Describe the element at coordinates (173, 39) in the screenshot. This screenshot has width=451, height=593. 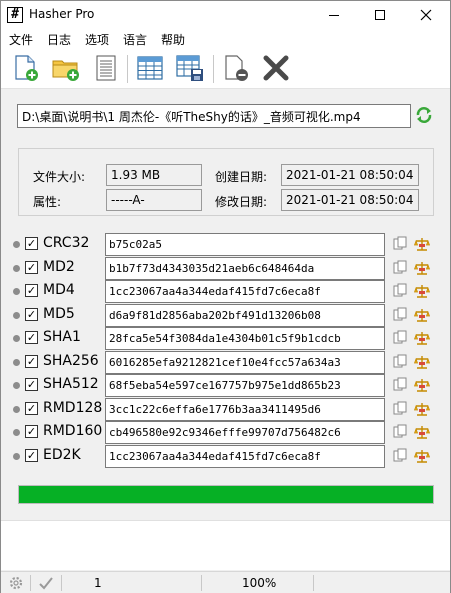
I see `menu-help: 帮助` at that location.